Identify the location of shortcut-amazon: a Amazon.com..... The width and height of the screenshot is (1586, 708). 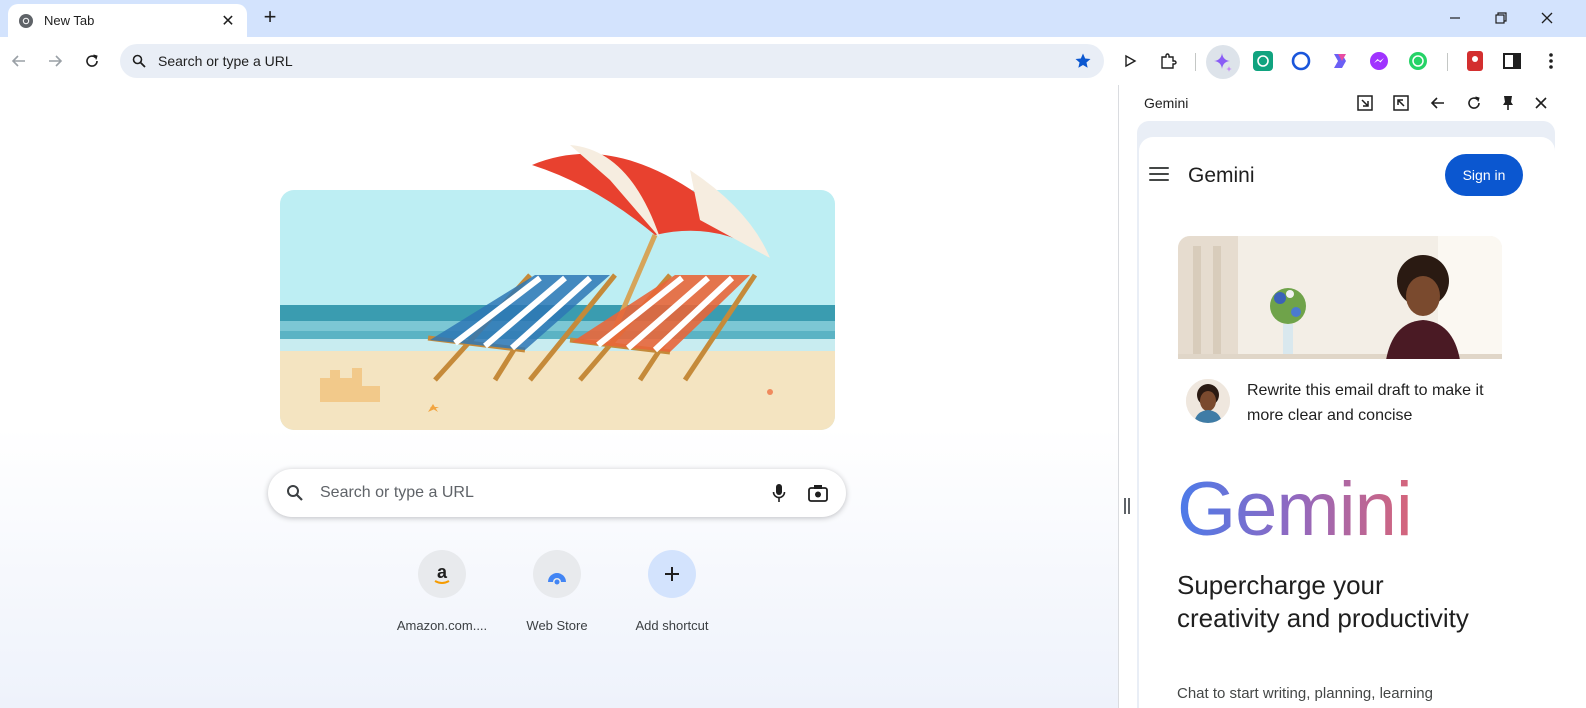
(442, 591).